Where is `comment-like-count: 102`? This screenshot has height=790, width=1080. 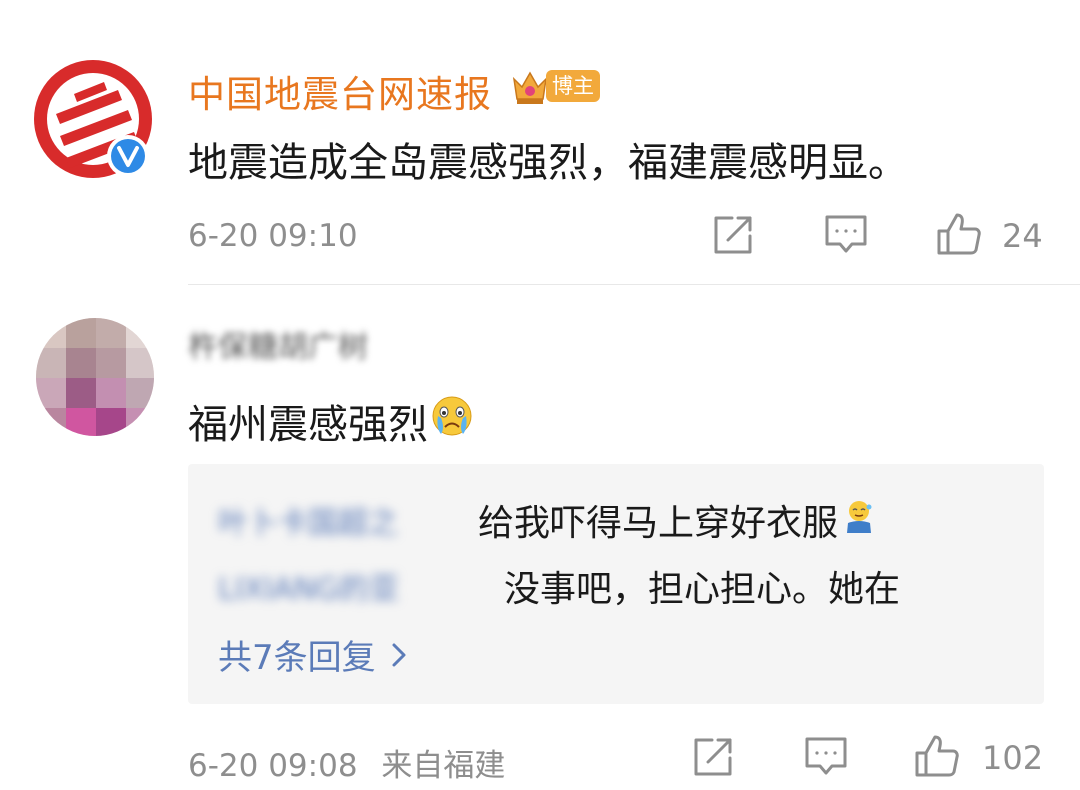 comment-like-count: 102 is located at coordinates (1013, 758).